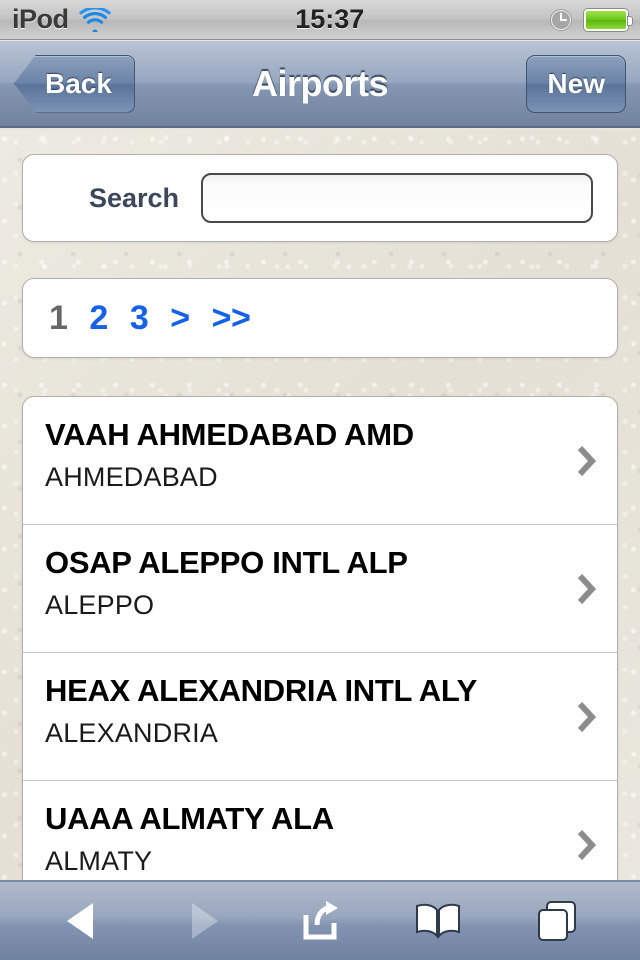  What do you see at coordinates (397, 198) in the screenshot?
I see `search-input` at bounding box center [397, 198].